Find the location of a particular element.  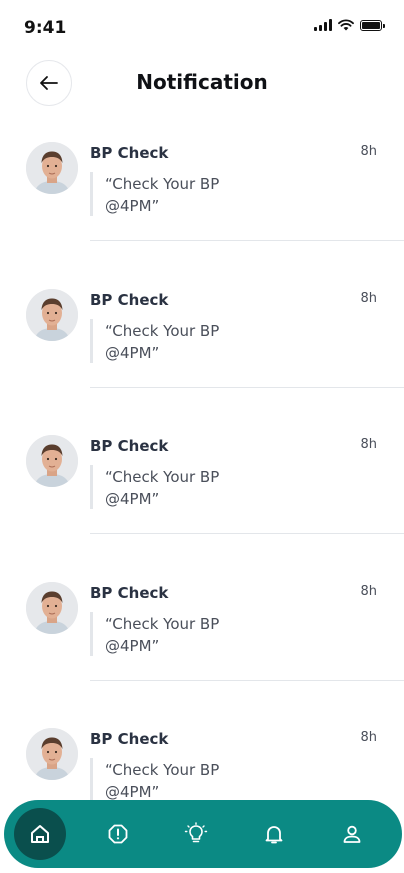

nav-alerts is located at coordinates (118, 834).